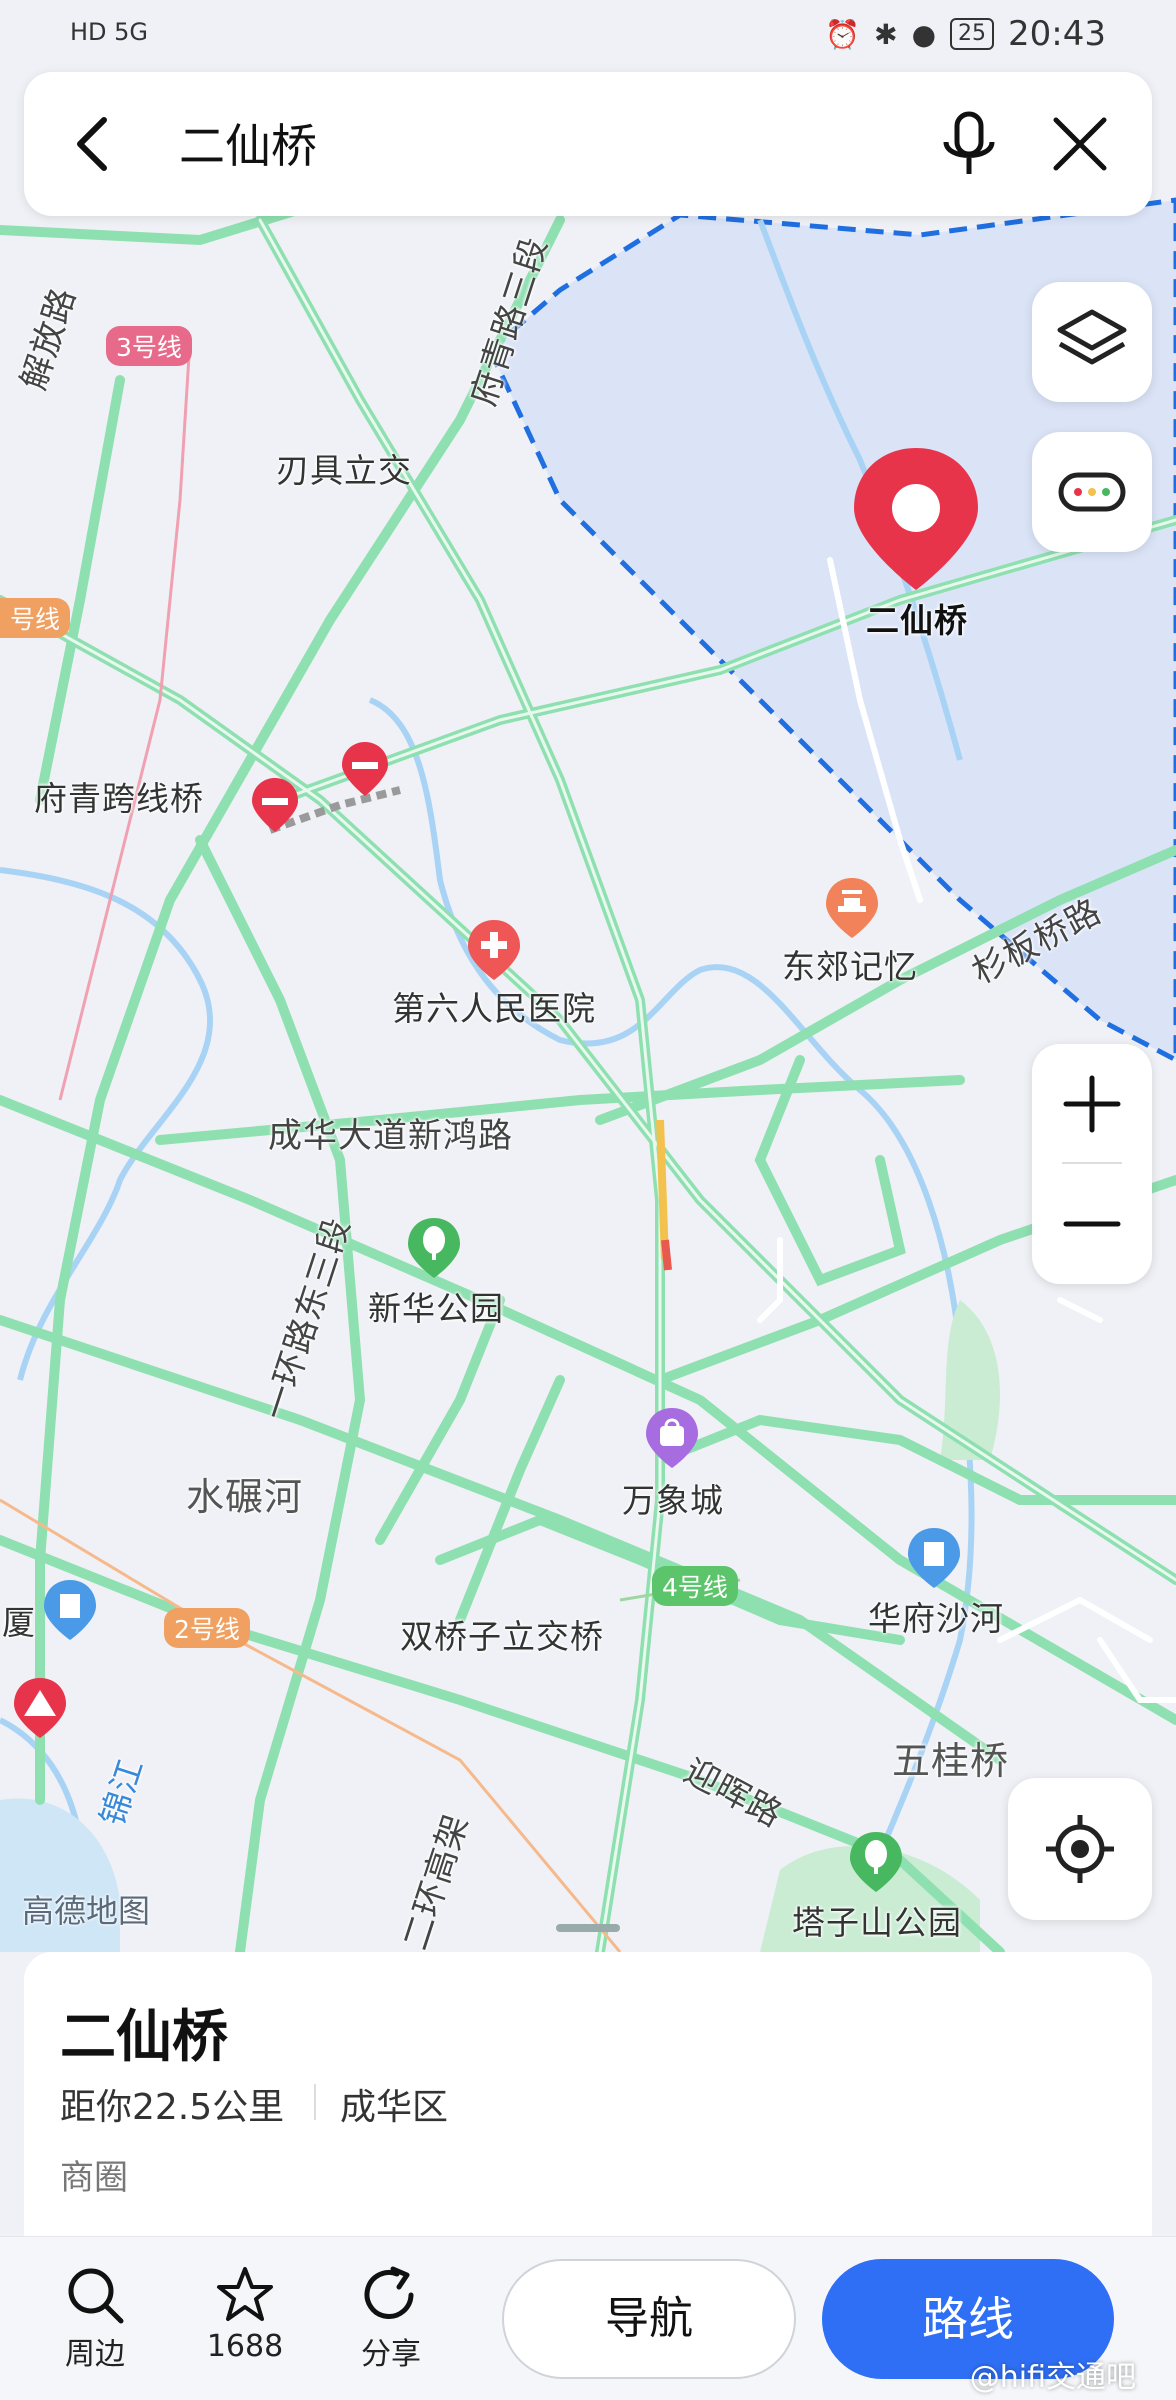 This screenshot has height=2400, width=1176. Describe the element at coordinates (972, 34) in the screenshot. I see `battery-indicator: 25` at that location.